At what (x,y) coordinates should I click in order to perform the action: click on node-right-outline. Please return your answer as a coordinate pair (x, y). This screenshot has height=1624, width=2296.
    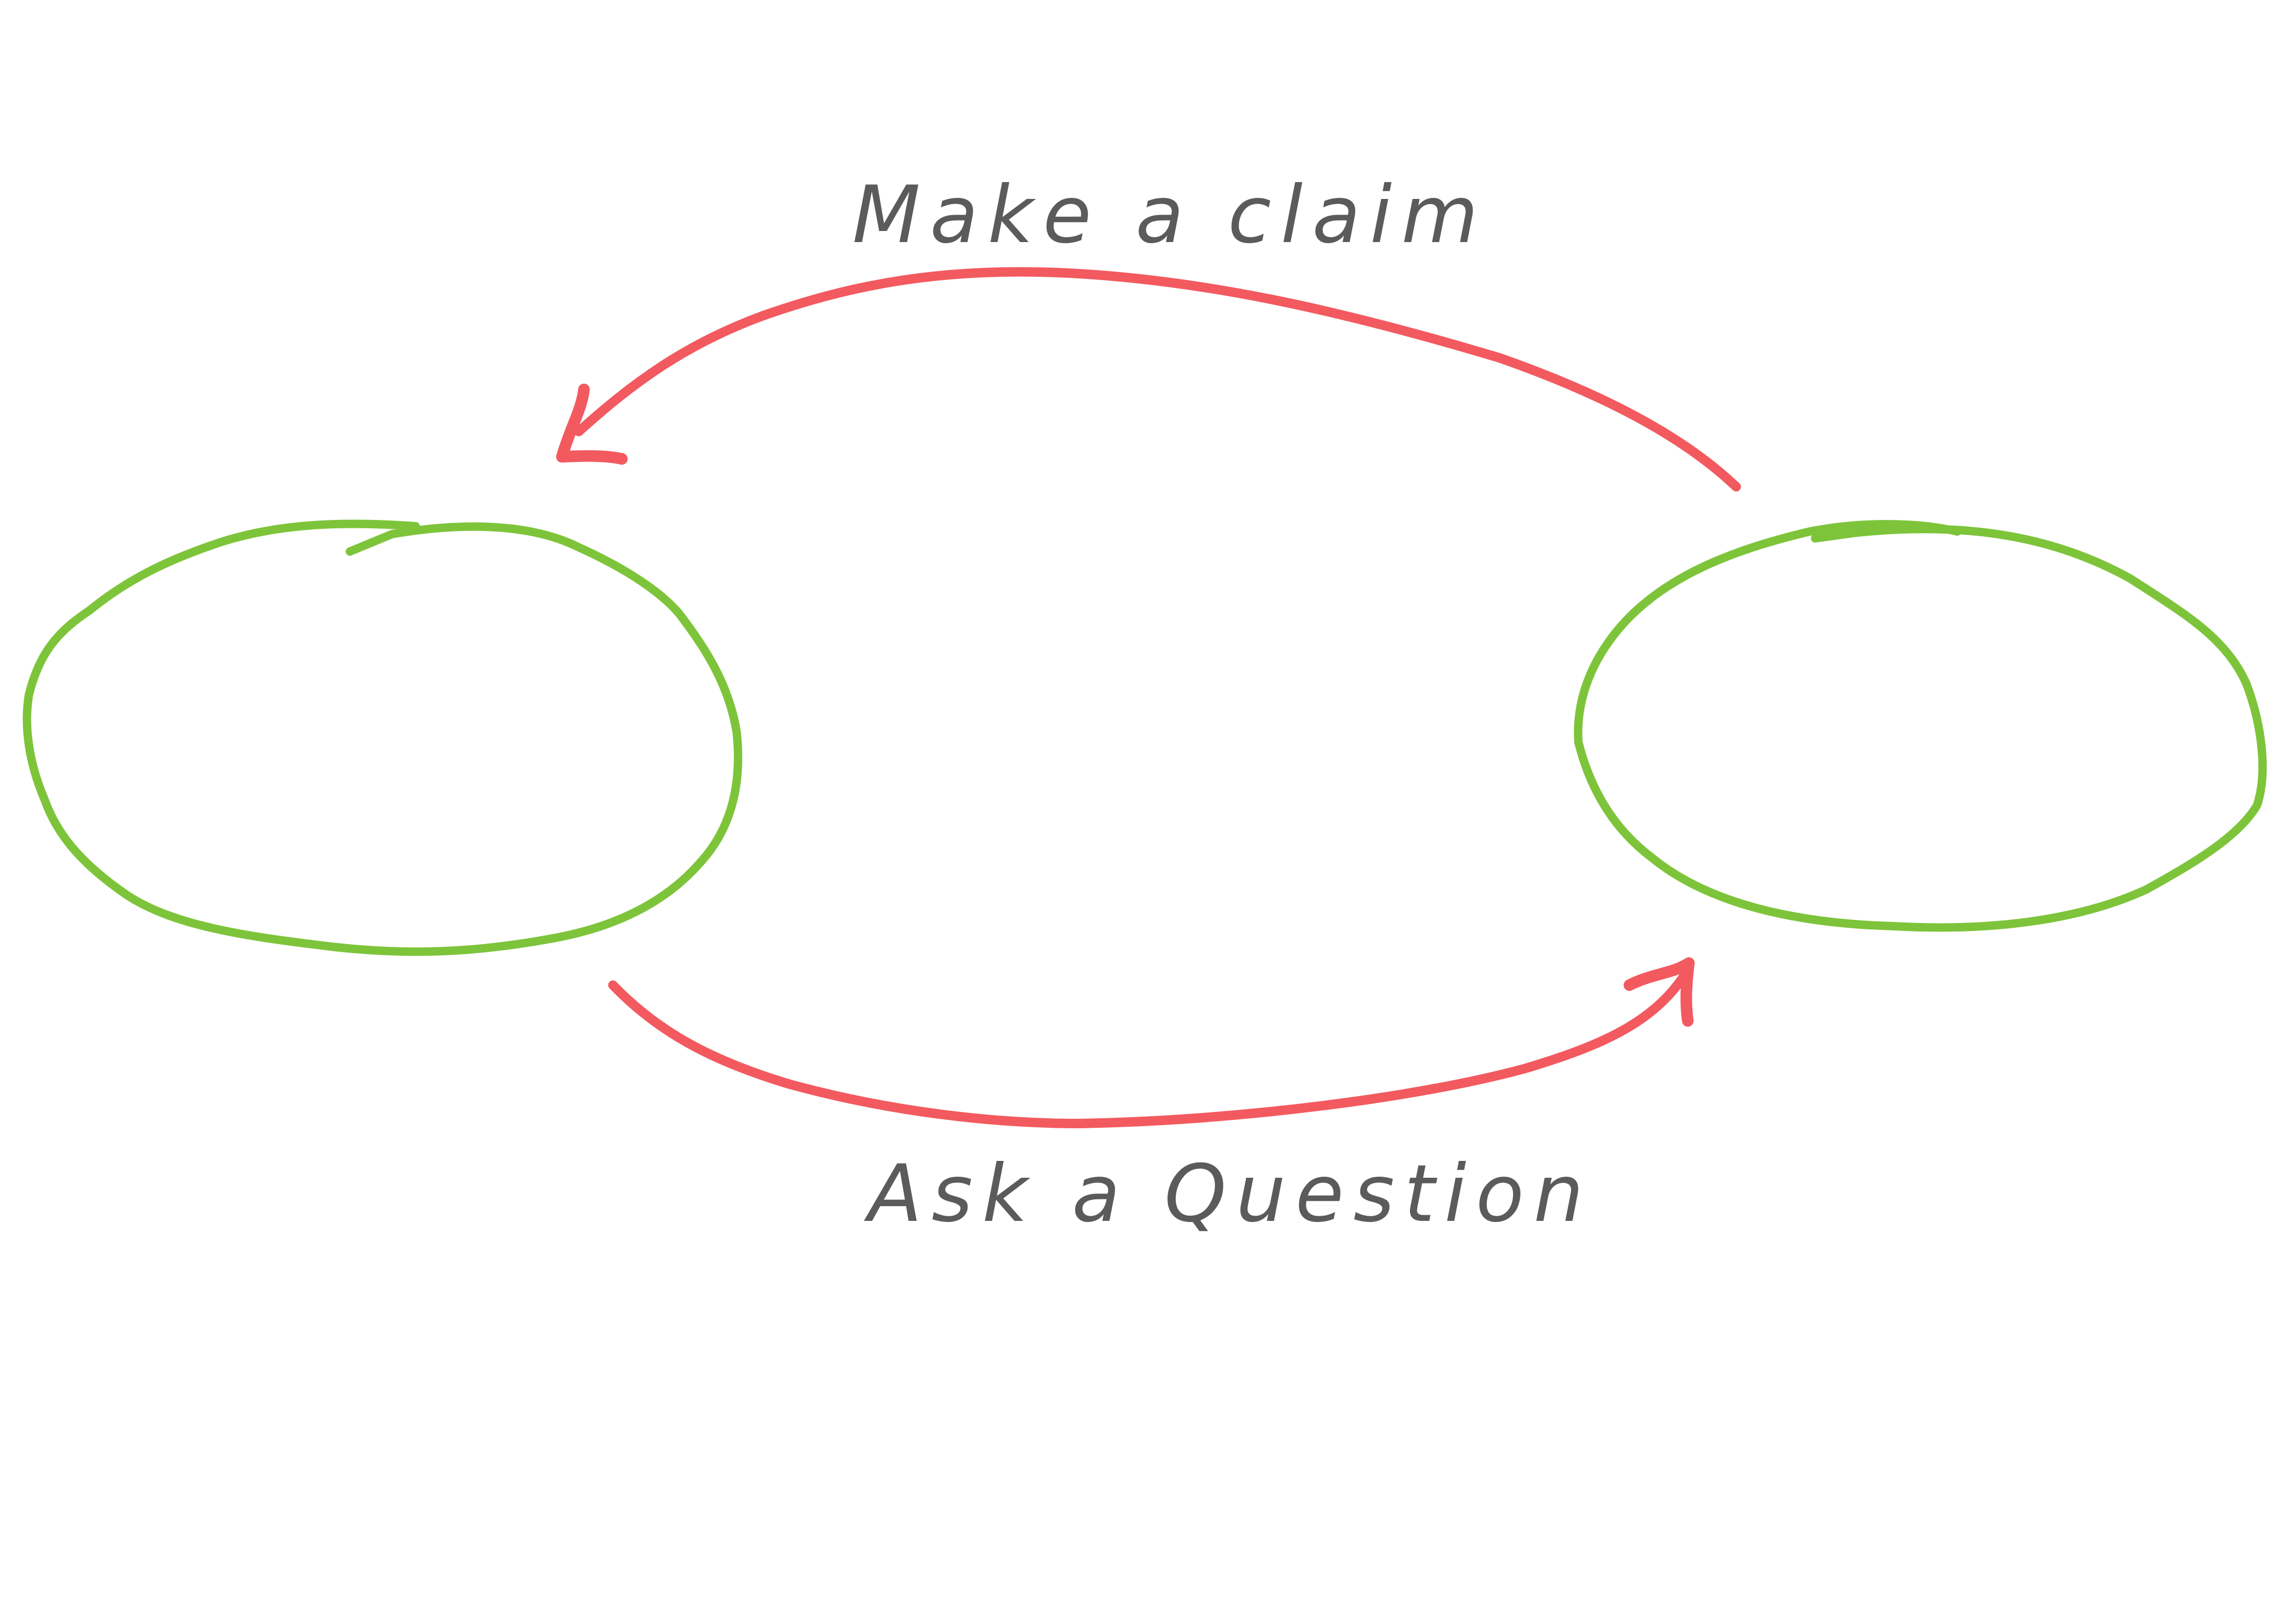
    Looking at the image, I should click on (1920, 726).